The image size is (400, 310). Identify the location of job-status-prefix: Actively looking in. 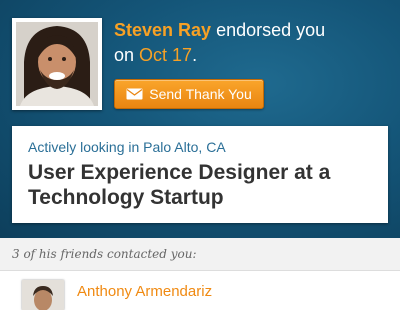
(86, 147).